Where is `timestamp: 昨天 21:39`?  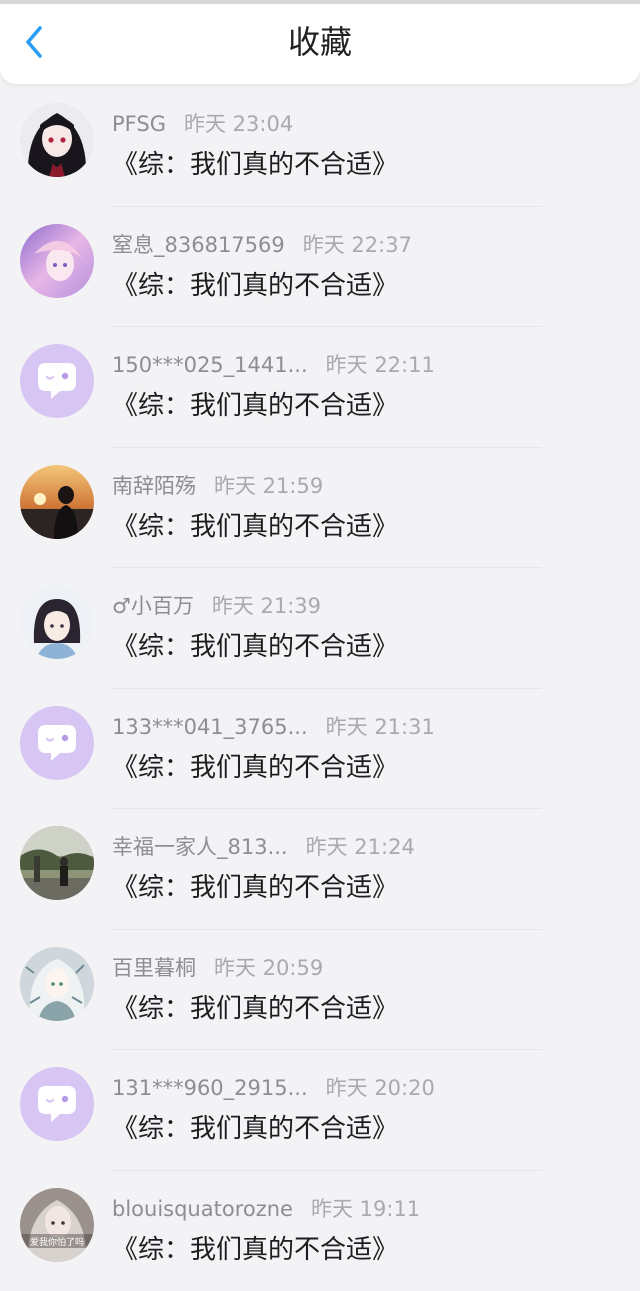 timestamp: 昨天 21:39 is located at coordinates (266, 606).